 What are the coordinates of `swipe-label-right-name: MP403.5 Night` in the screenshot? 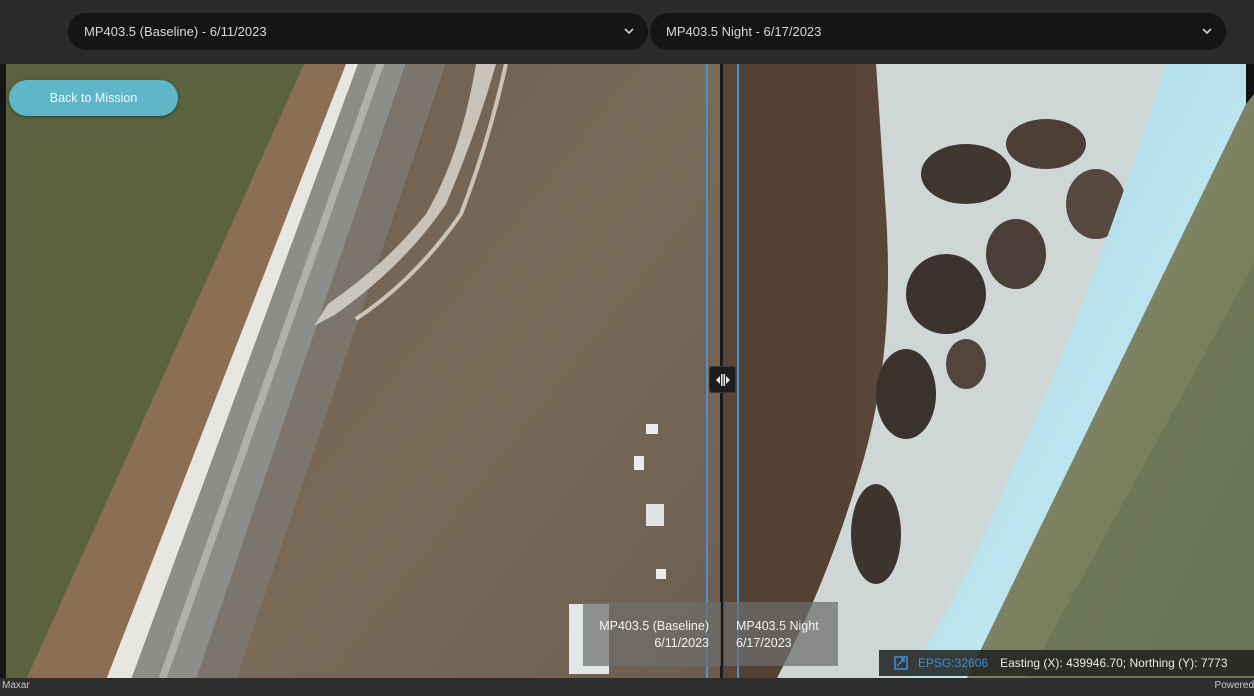 It's located at (777, 626).